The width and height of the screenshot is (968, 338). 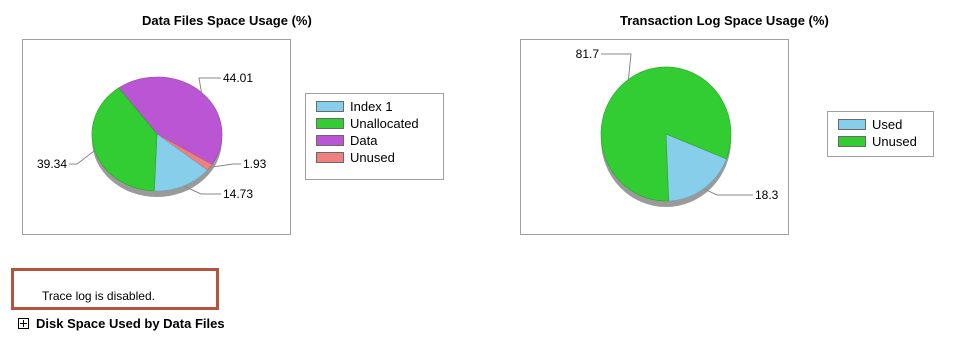 What do you see at coordinates (238, 78) in the screenshot?
I see `pie-data-label: 44.01` at bounding box center [238, 78].